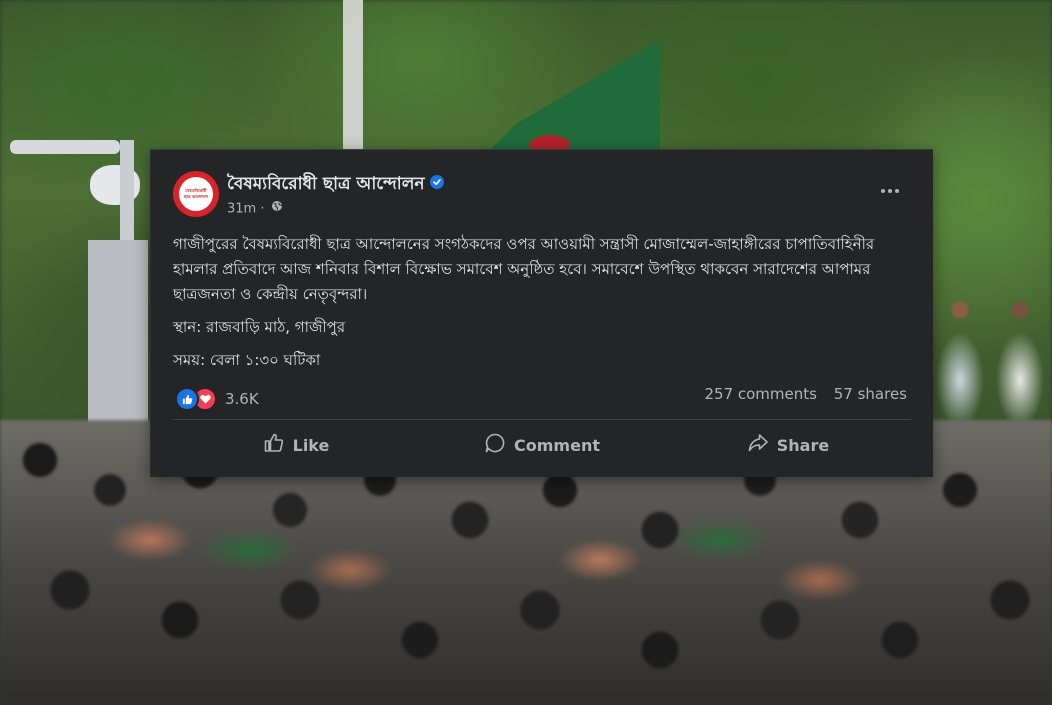 Image resolution: width=1052 pixels, height=705 pixels. I want to click on share-label: Share, so click(803, 445).